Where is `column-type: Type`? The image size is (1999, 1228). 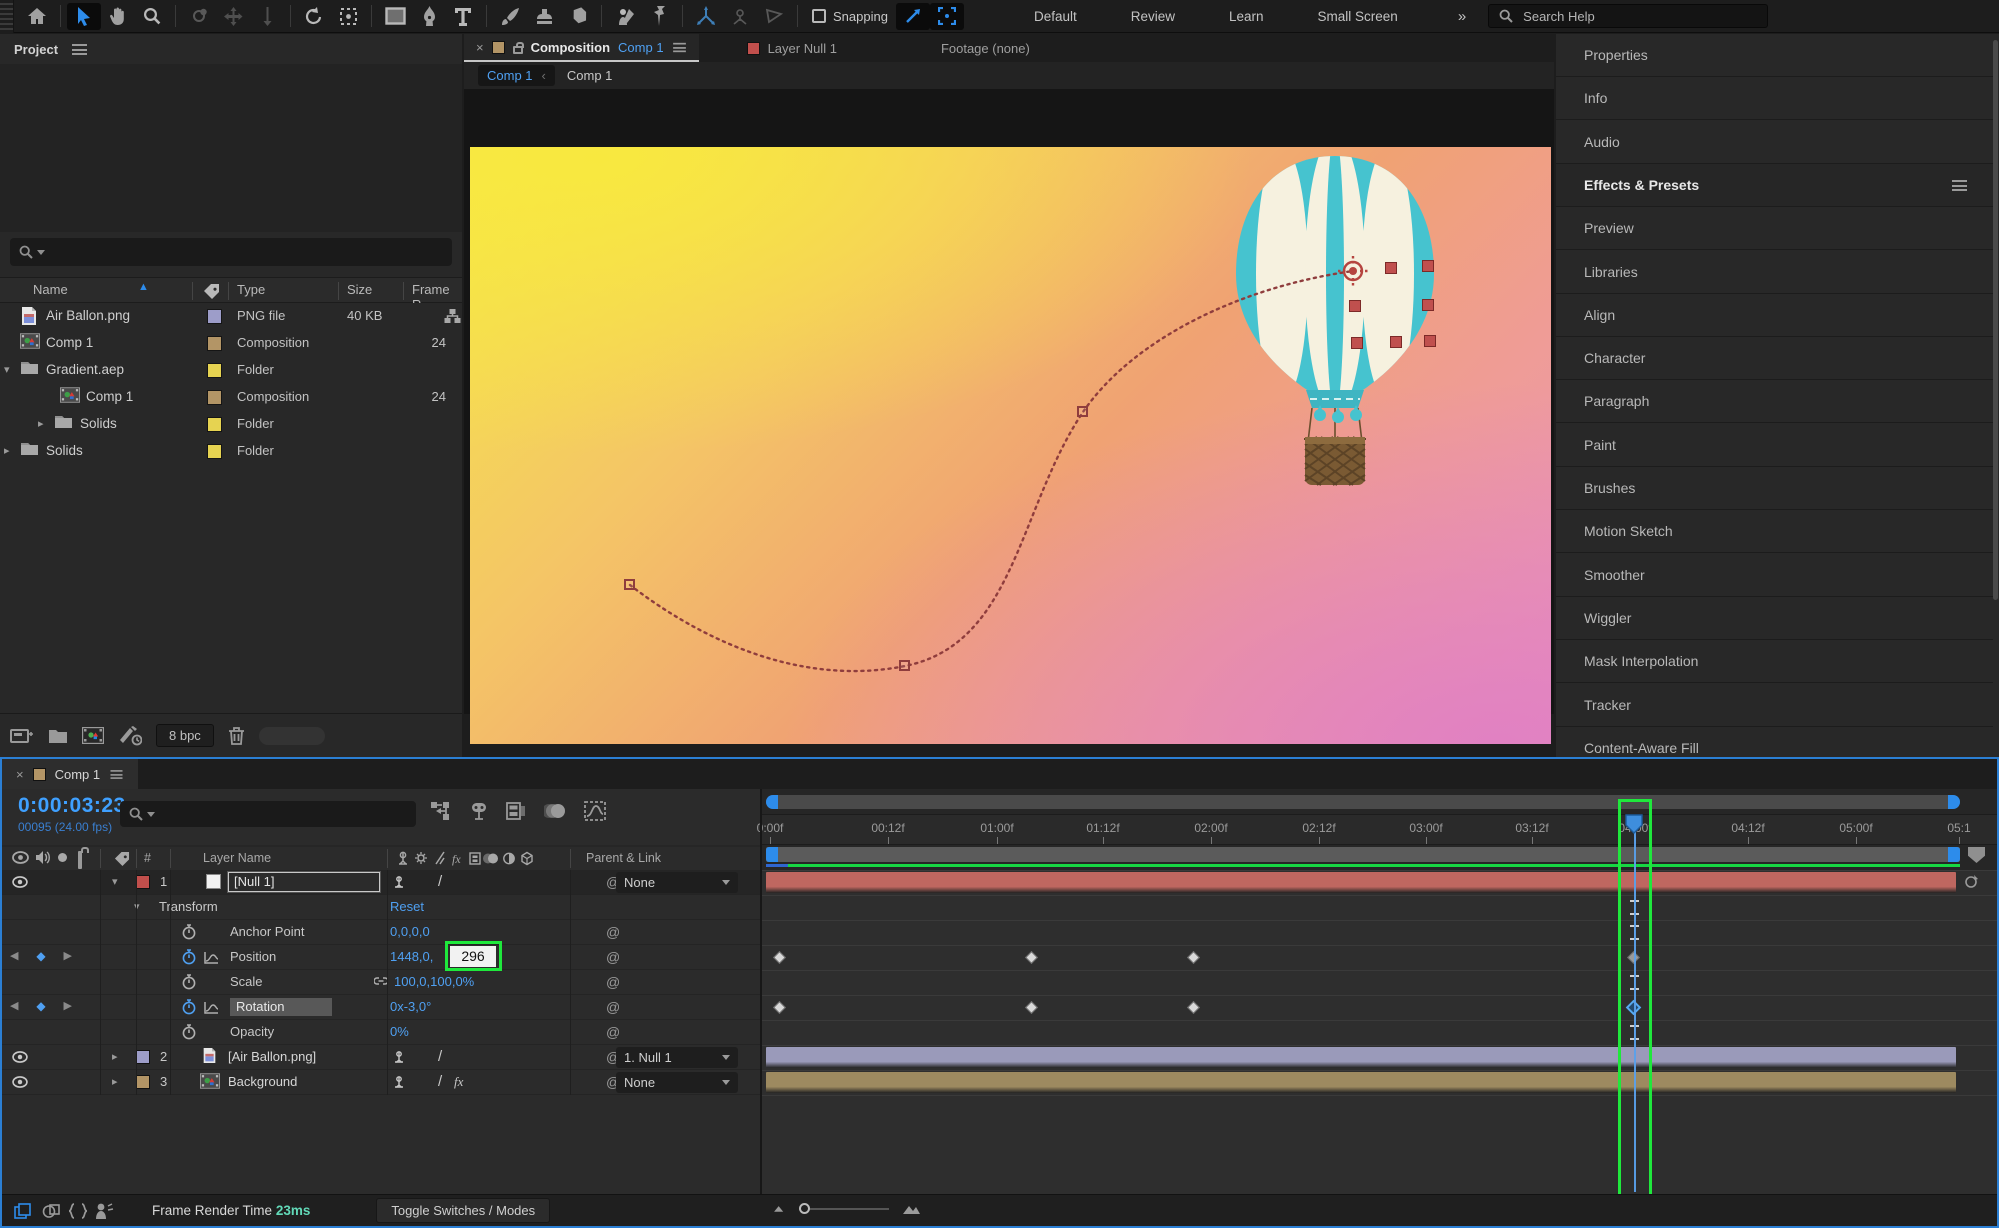
column-type: Type is located at coordinates (251, 289).